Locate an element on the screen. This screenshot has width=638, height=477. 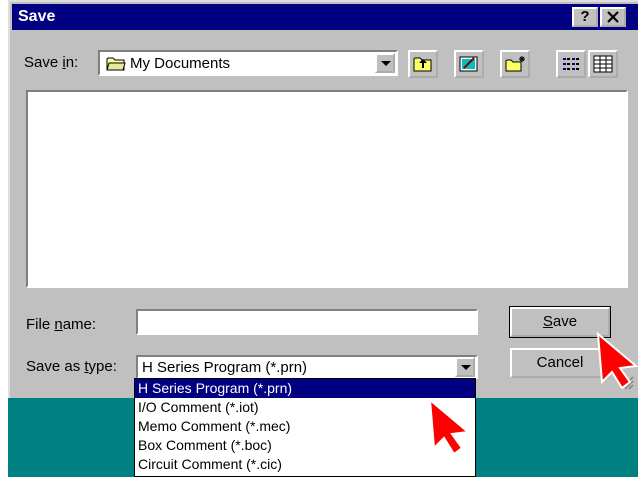
details-view-button is located at coordinates (603, 64).